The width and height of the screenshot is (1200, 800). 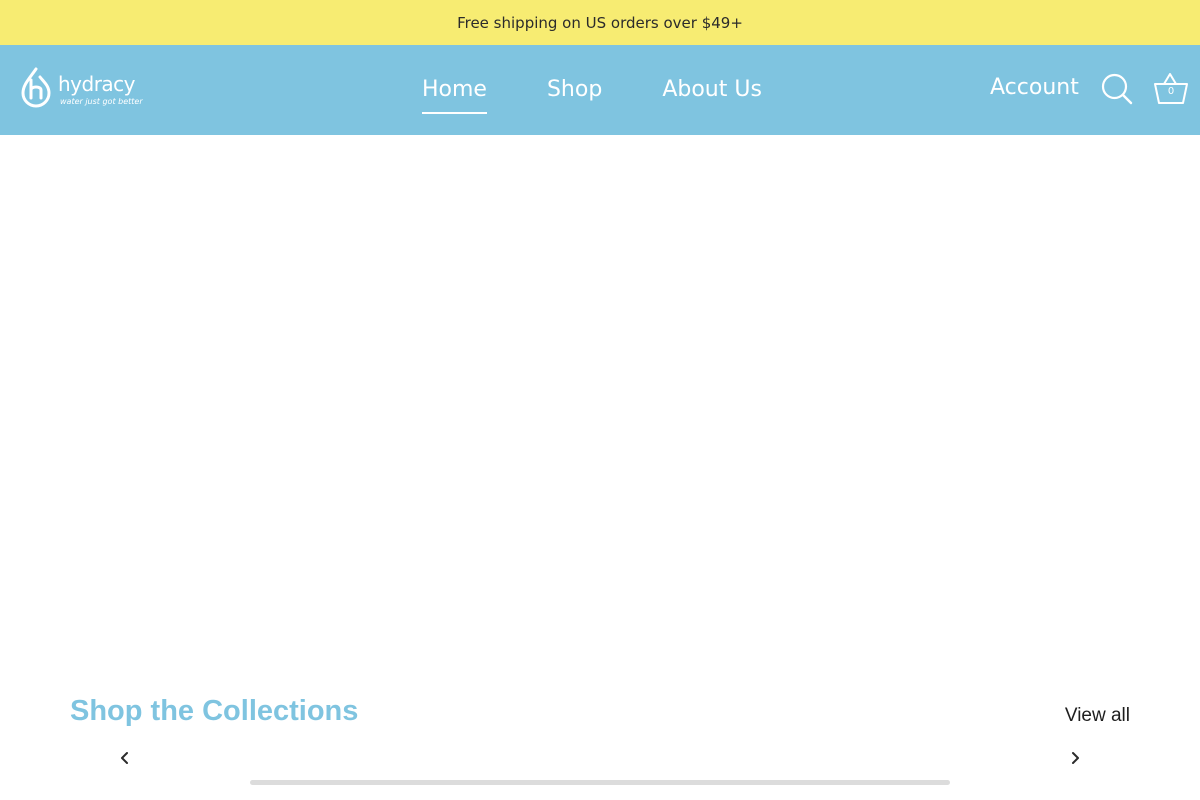 I want to click on cart-button: 0, so click(x=1171, y=89).